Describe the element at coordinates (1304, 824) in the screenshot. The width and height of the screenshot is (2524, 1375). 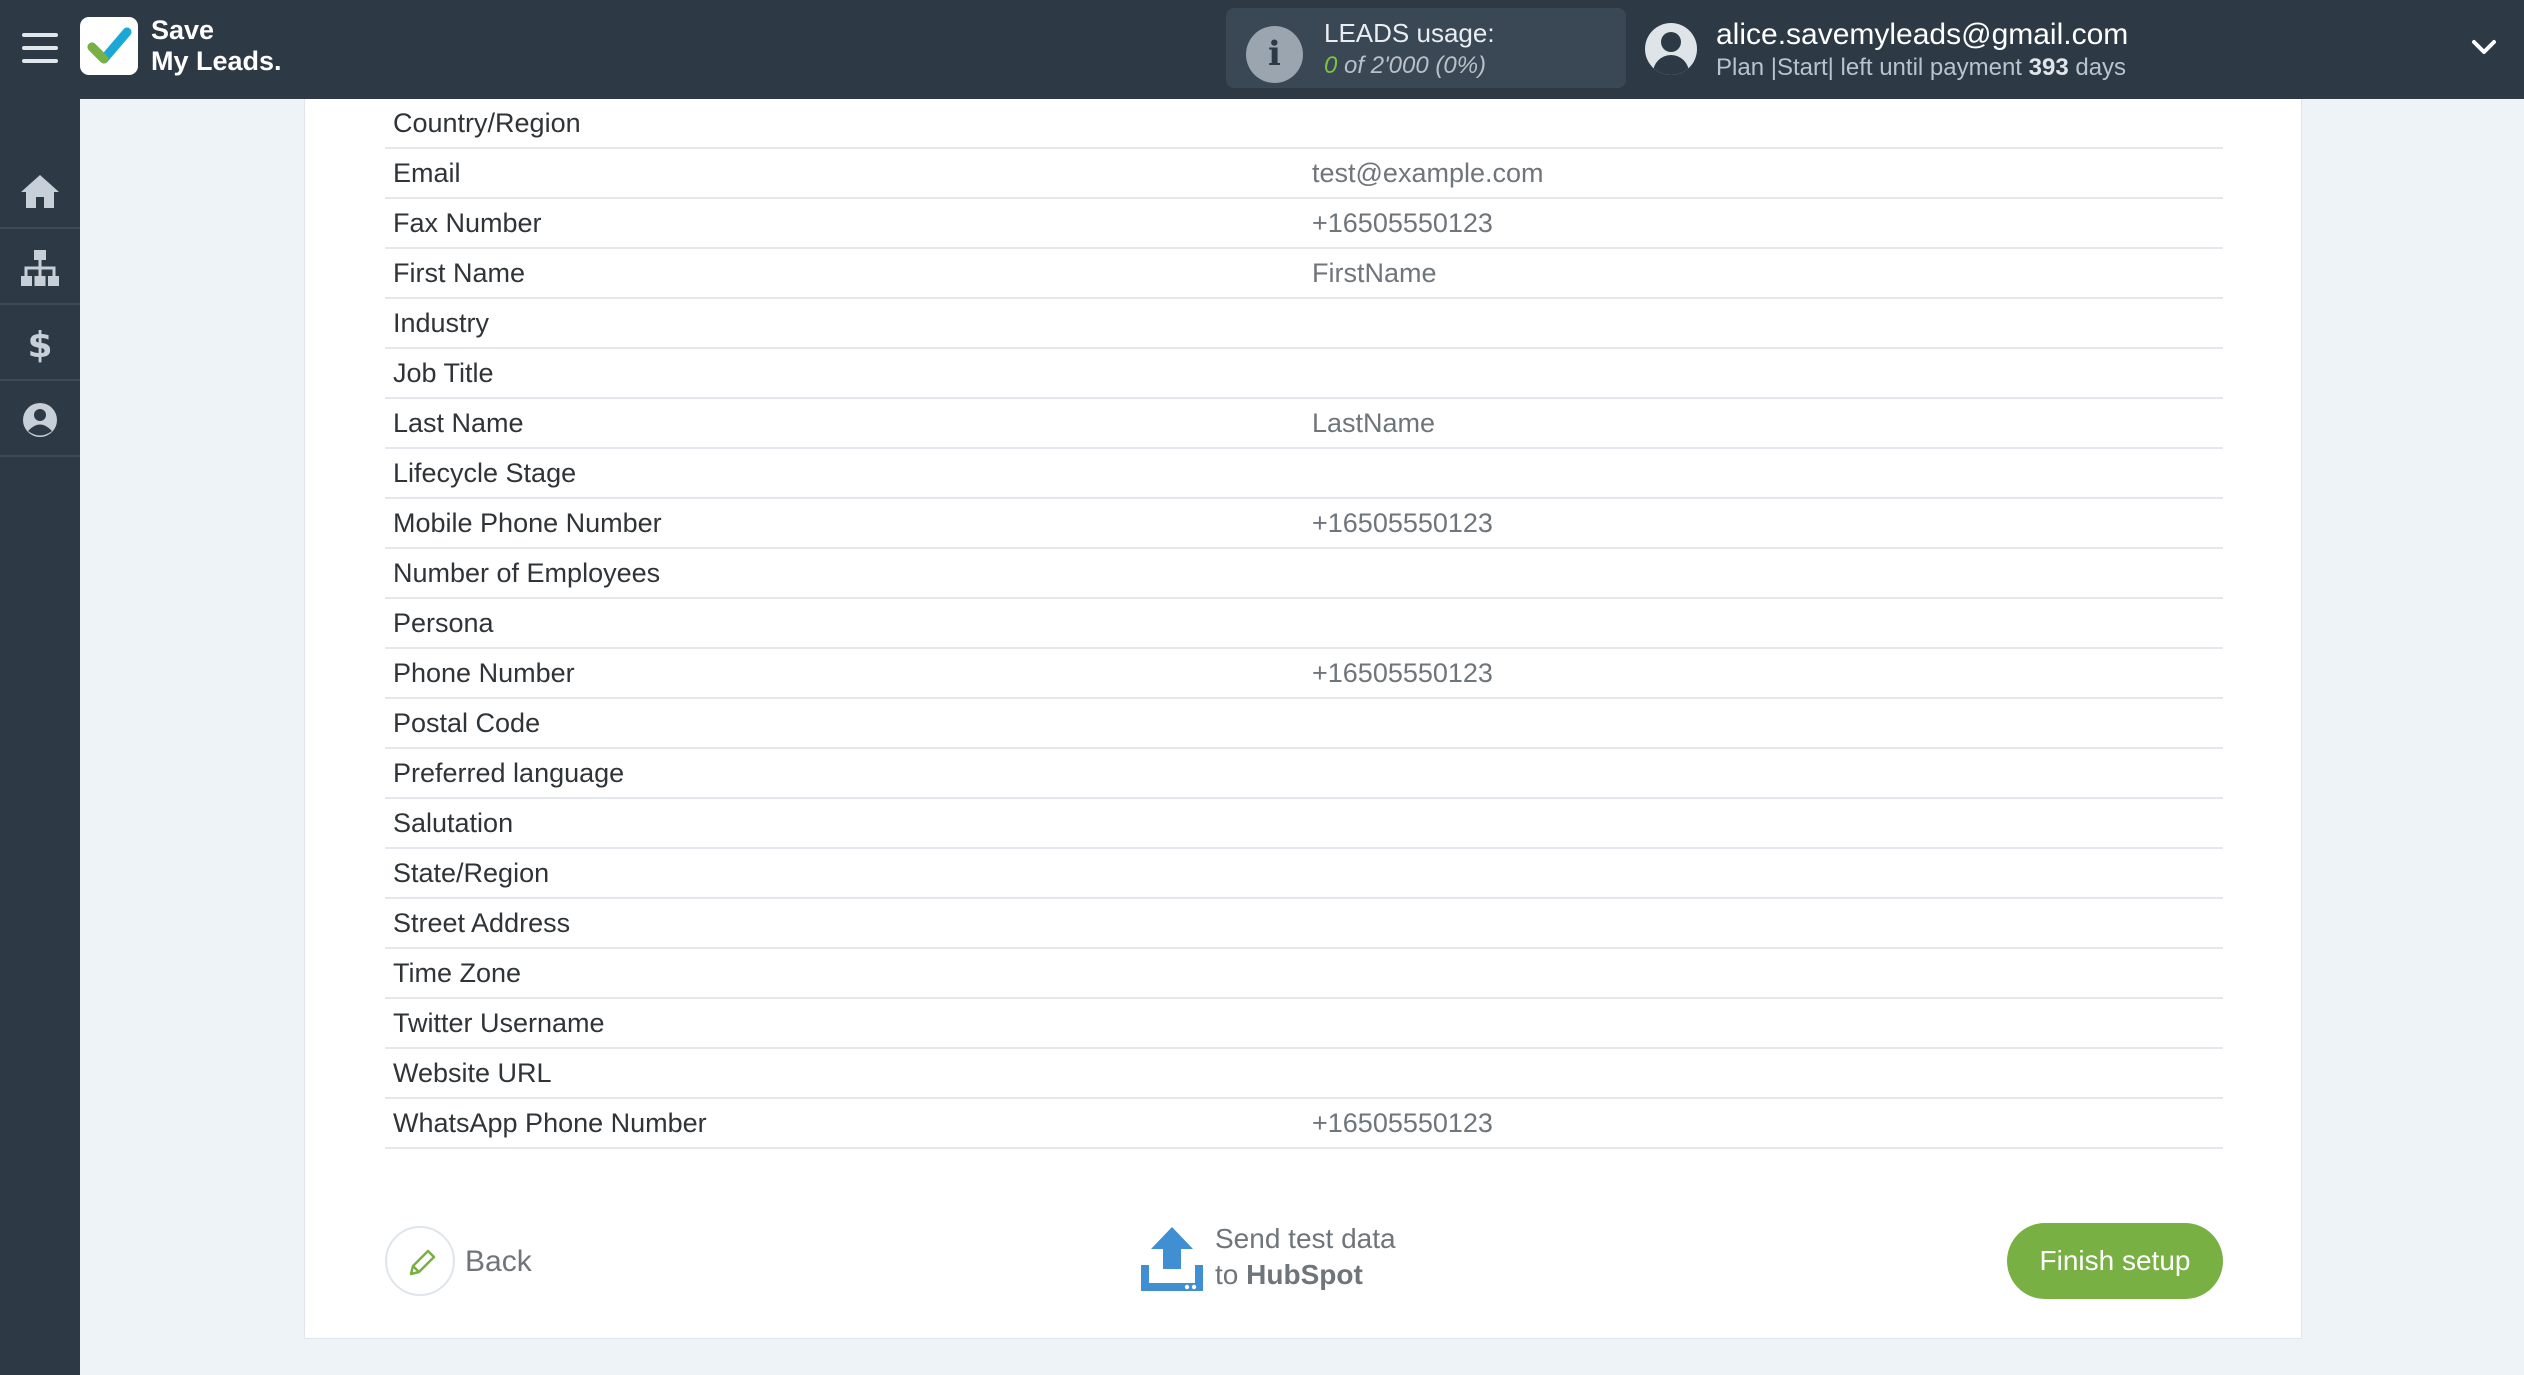
I see `field-row: Salutation` at that location.